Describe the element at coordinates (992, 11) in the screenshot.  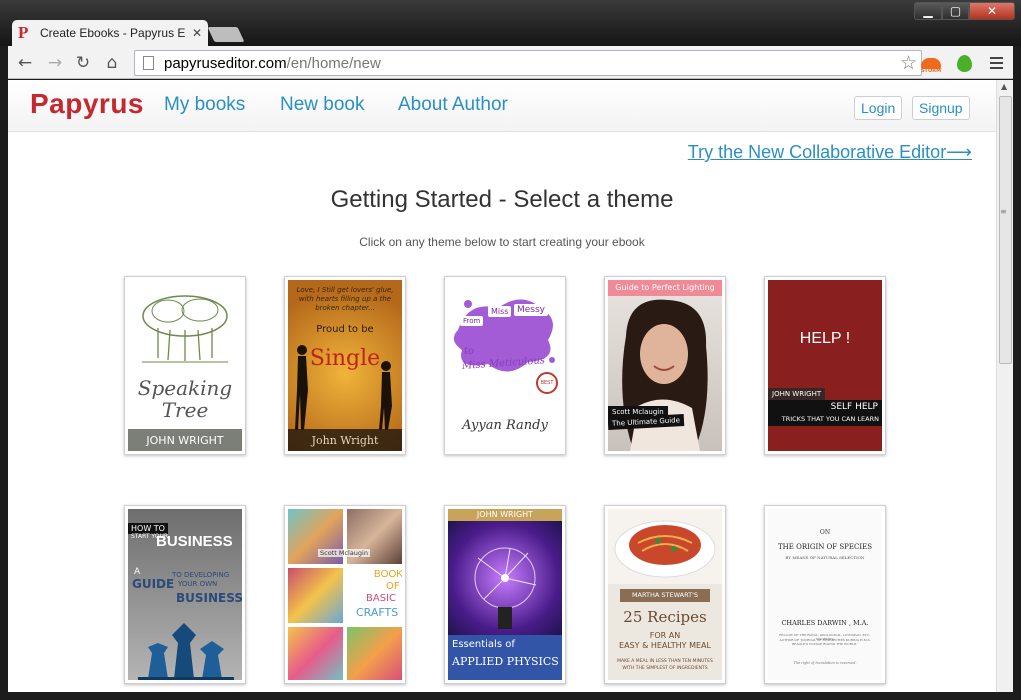
I see `close-window-button: ✕` at that location.